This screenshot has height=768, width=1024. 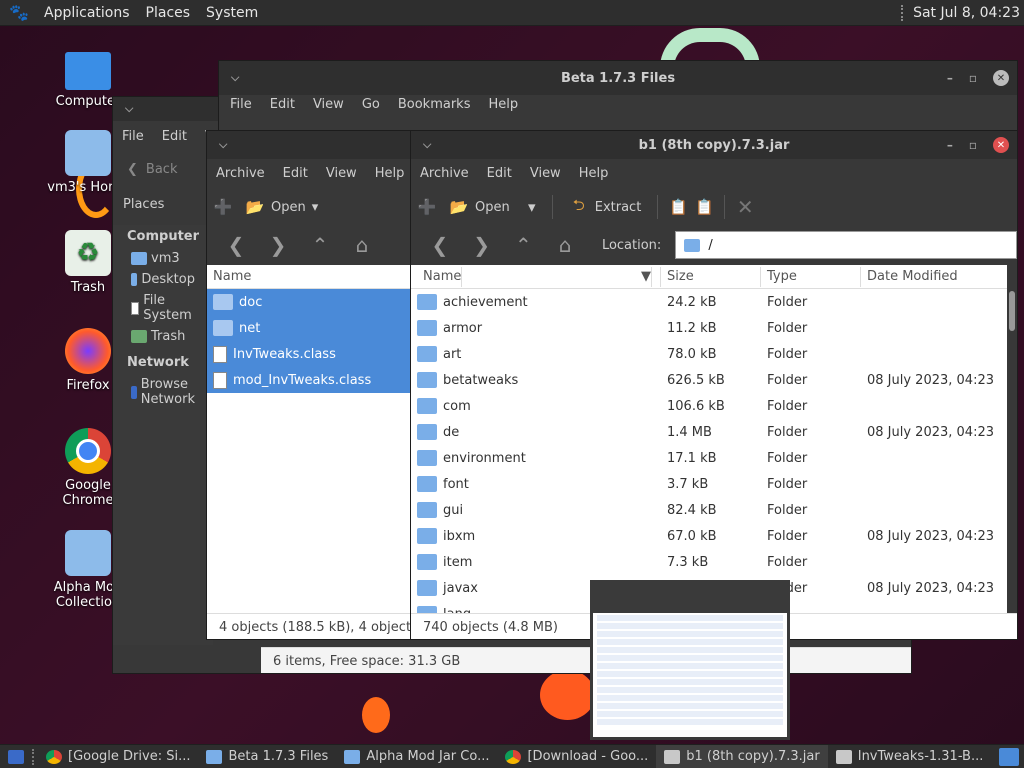 What do you see at coordinates (709, 536) in the screenshot?
I see `table-row: ibxm 67.0 kB Folder 08 July 2023, 04:23` at bounding box center [709, 536].